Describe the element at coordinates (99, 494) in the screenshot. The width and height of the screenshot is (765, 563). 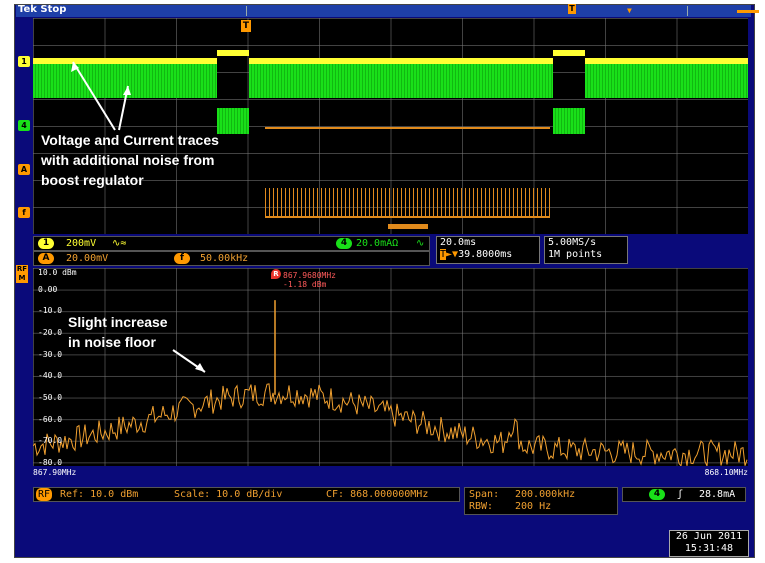
I see `ref-level: Ref: 10.0 dBm` at that location.